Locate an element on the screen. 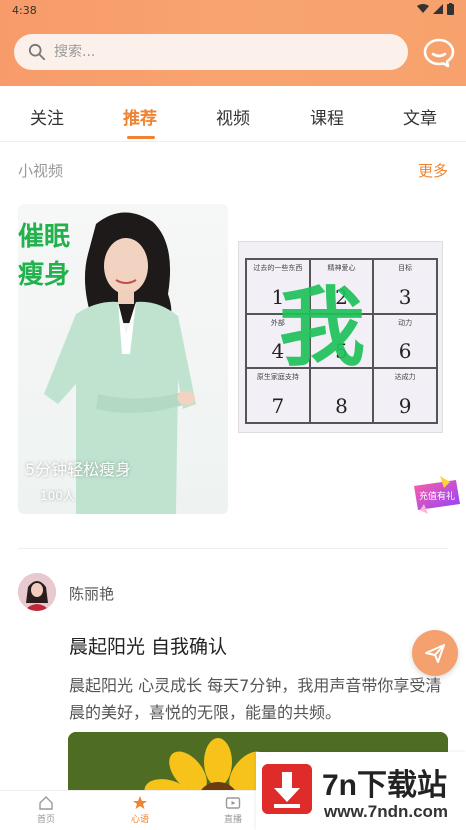 This screenshot has height=830, width=466. grid-cell-number: 3 is located at coordinates (405, 296).